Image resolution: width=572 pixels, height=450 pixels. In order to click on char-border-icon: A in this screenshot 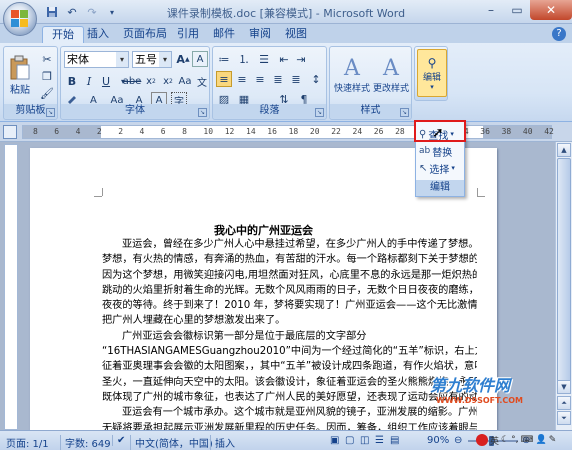, I will do `click(200, 59)`.